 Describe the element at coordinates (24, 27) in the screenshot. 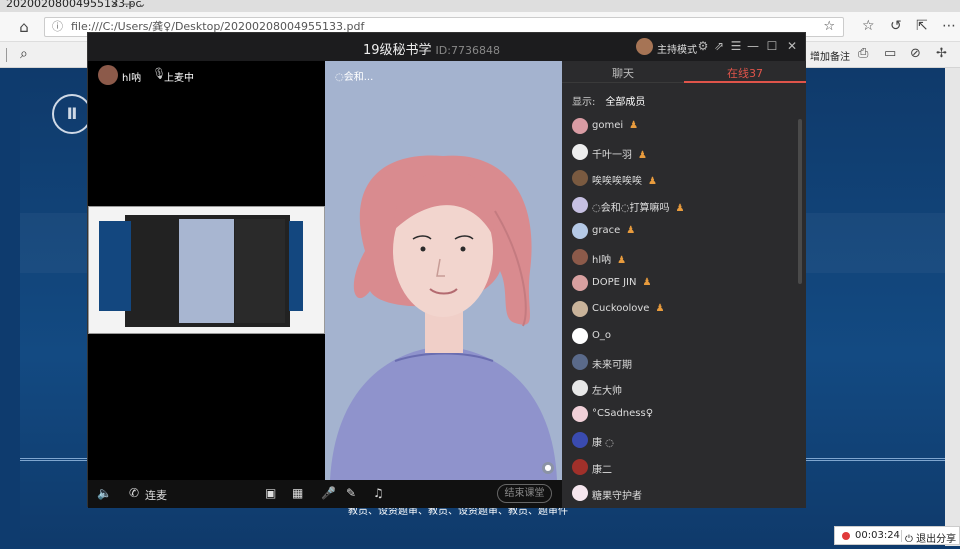

I see `home-icon: ⌂` at that location.